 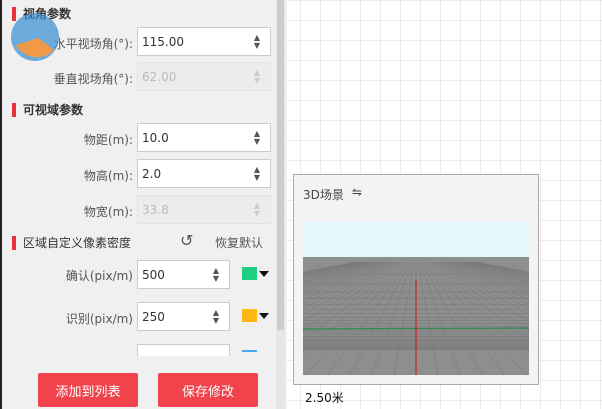 I want to click on height-label: 物高(m):, so click(x=108, y=176).